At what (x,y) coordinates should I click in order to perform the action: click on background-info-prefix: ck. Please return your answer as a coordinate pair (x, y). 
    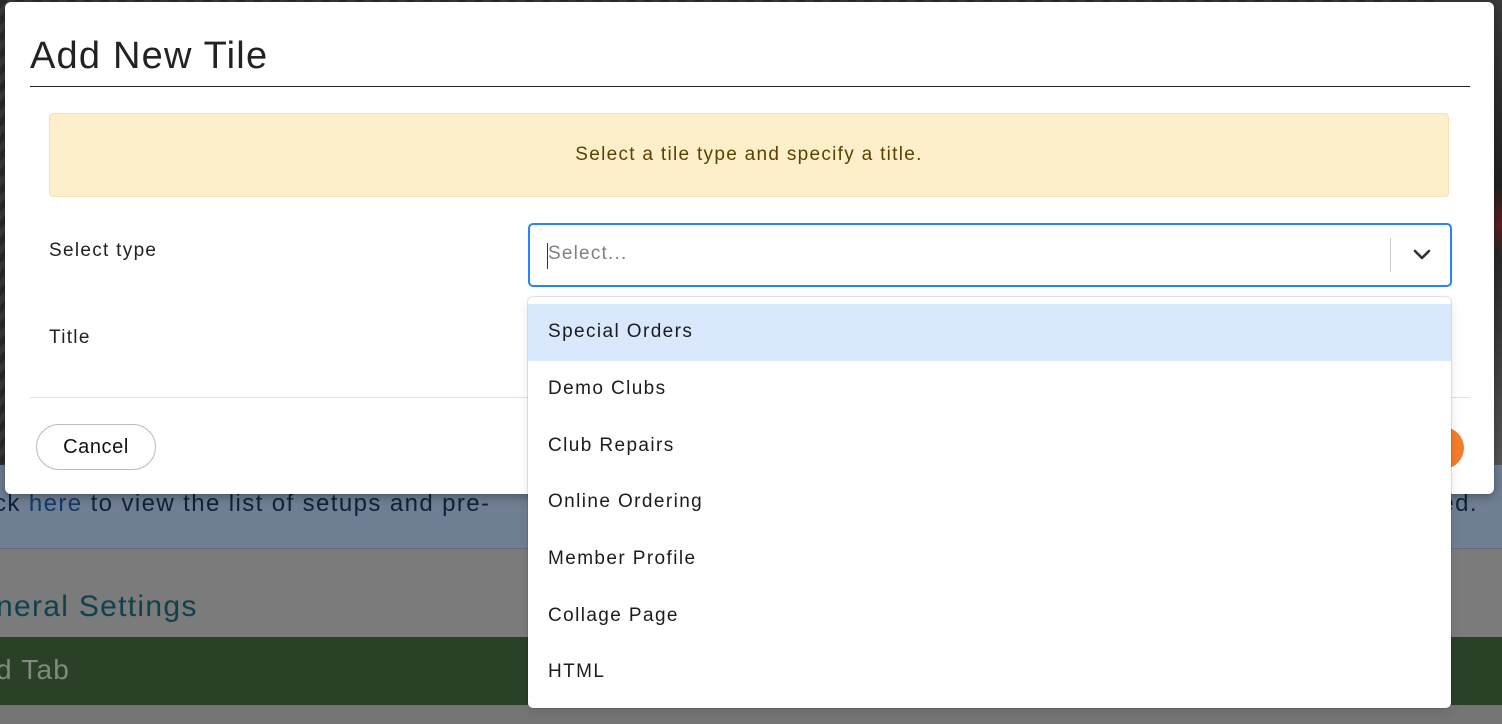
    Looking at the image, I should click on (10, 503).